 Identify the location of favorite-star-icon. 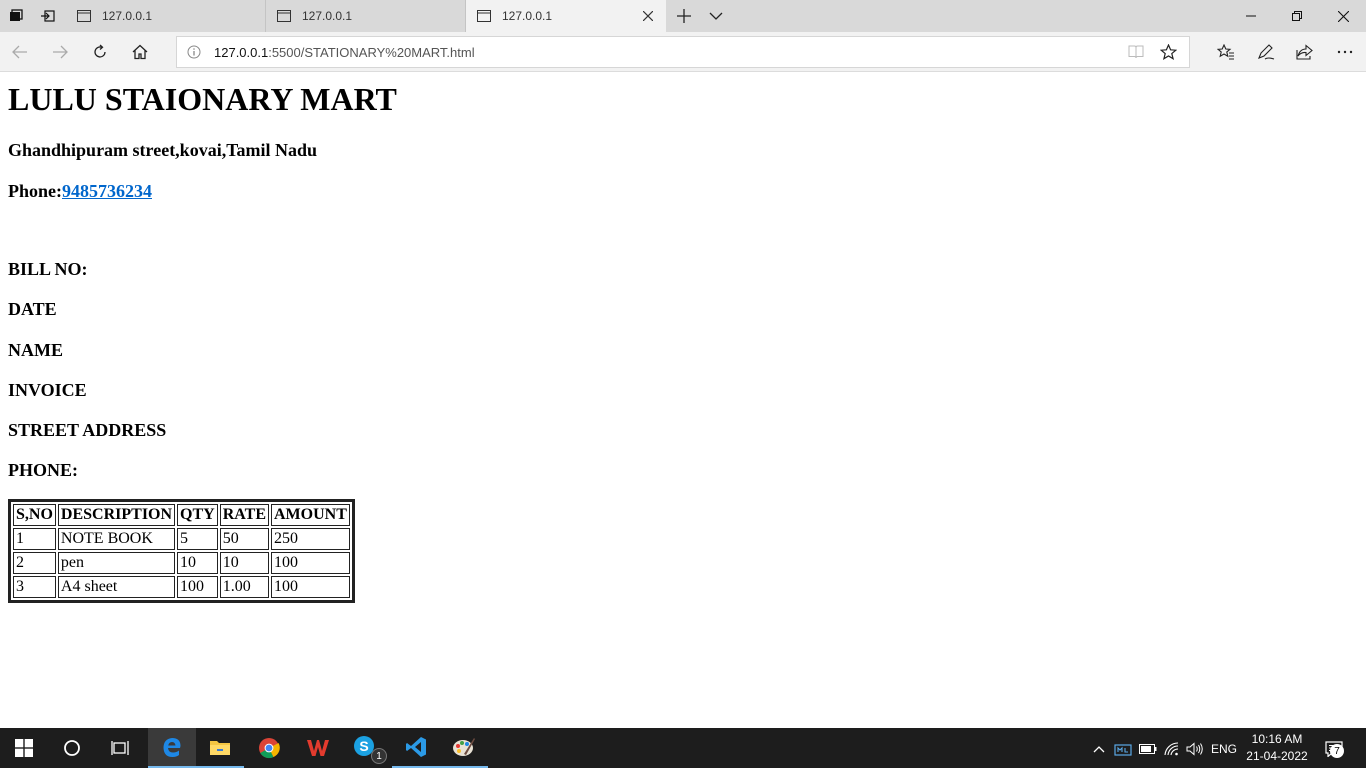
(1168, 54).